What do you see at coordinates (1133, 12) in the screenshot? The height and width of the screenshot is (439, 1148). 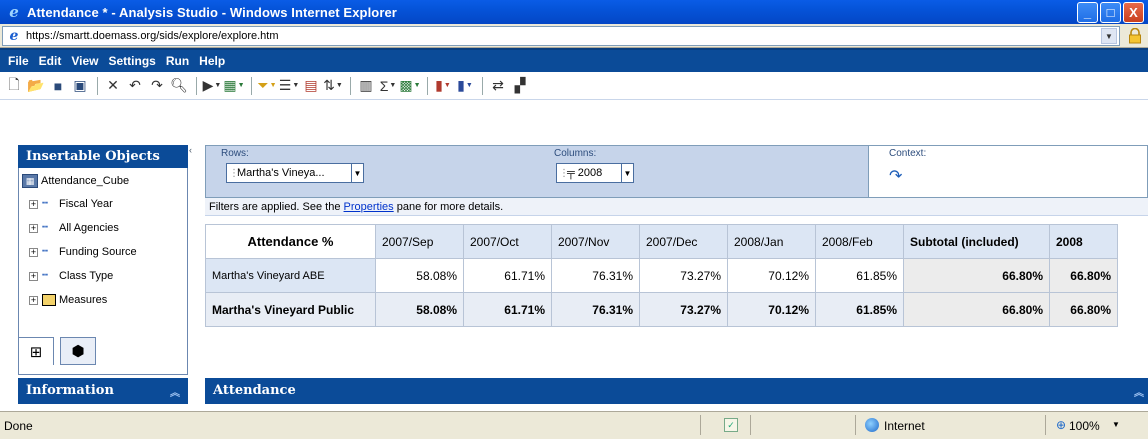 I see `close-button: X` at bounding box center [1133, 12].